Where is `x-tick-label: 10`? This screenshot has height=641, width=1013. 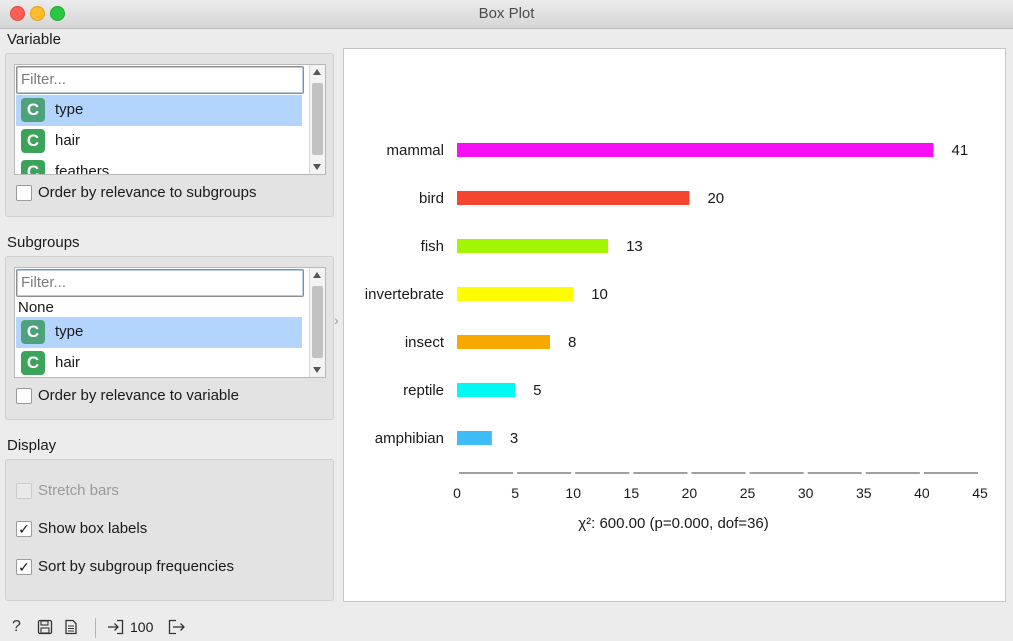
x-tick-label: 10 is located at coordinates (573, 493).